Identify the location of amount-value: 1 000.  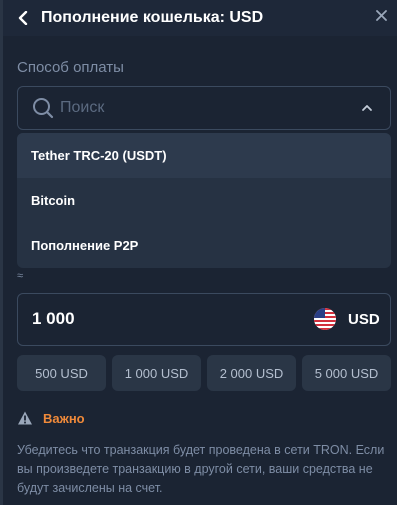
(53, 319).